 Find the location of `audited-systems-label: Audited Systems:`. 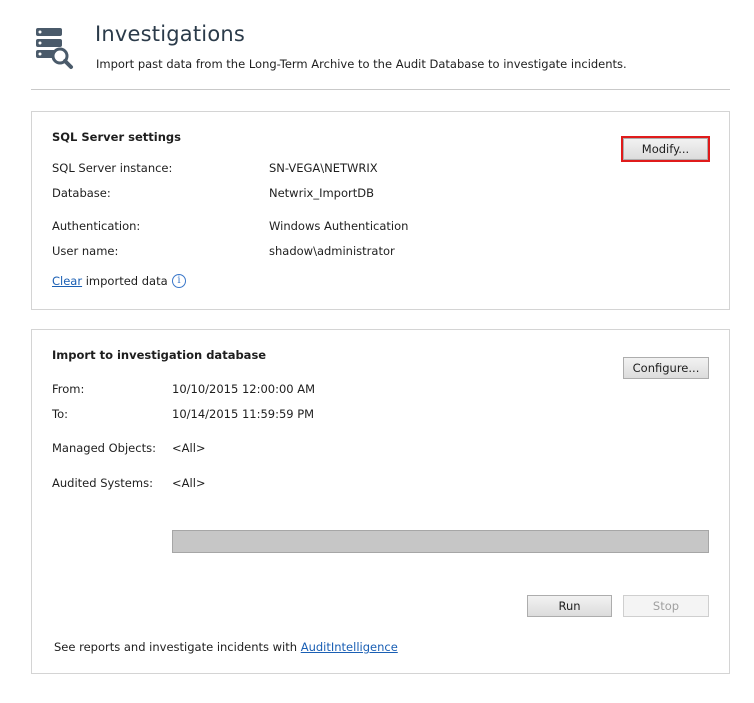

audited-systems-label: Audited Systems: is located at coordinates (102, 483).